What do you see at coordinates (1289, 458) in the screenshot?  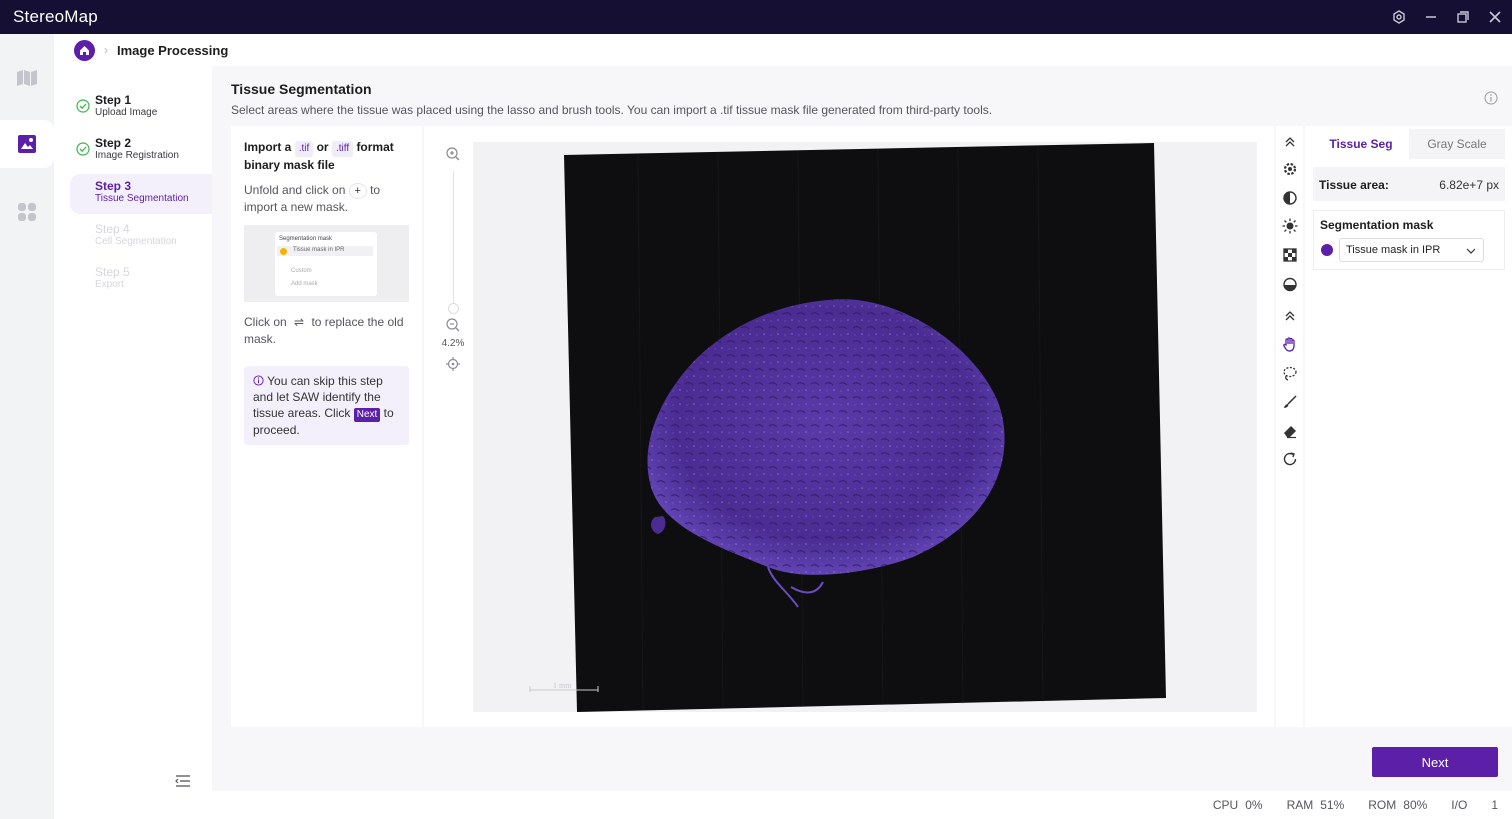 I see `rotate-icon` at bounding box center [1289, 458].